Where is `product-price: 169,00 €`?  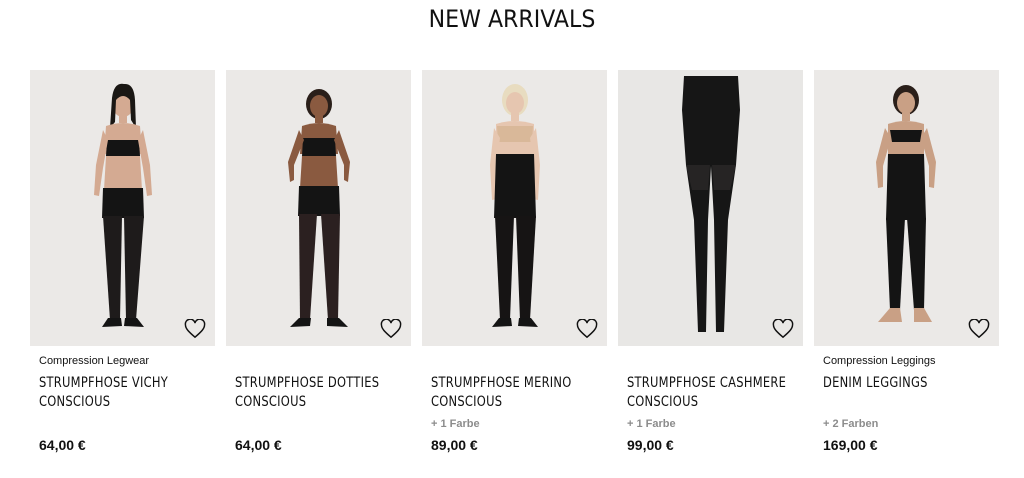
product-price: 169,00 € is located at coordinates (850, 445).